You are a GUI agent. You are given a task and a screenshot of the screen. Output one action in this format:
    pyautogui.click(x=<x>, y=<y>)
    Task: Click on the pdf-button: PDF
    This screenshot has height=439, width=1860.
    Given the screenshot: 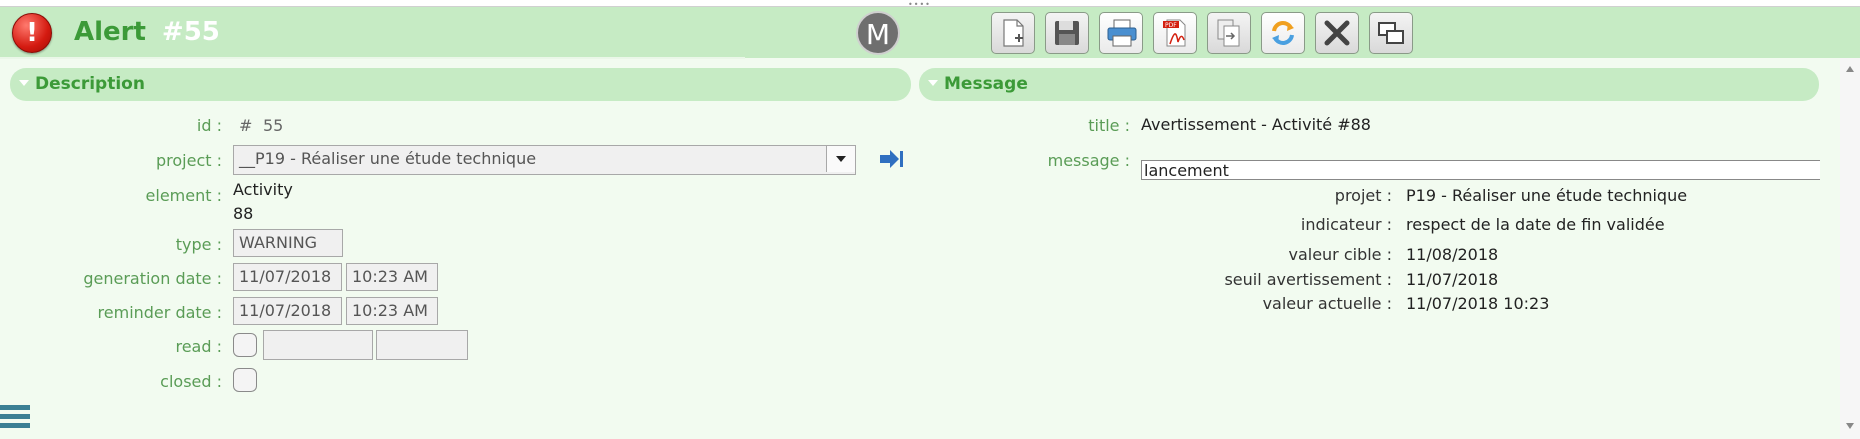 What is the action you would take?
    pyautogui.click(x=1175, y=33)
    